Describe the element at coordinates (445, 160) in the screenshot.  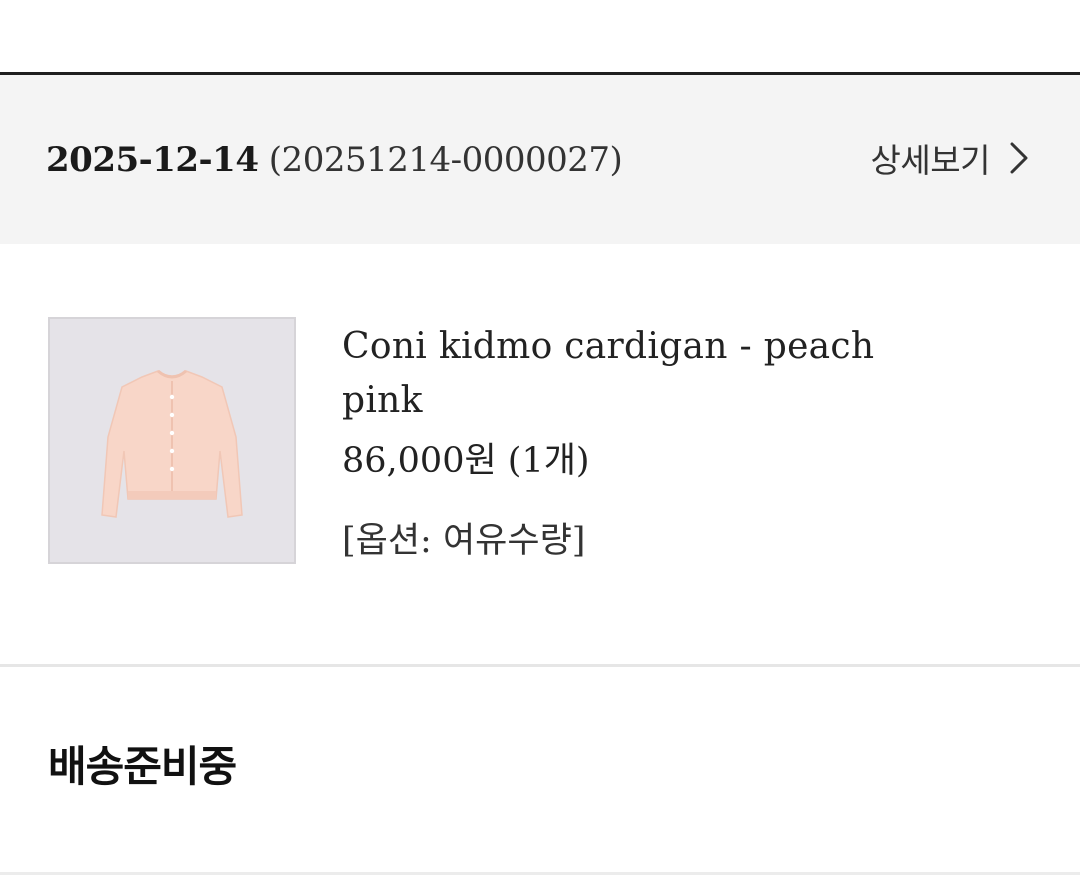
I see `order-number: (20251214-0000027)` at that location.